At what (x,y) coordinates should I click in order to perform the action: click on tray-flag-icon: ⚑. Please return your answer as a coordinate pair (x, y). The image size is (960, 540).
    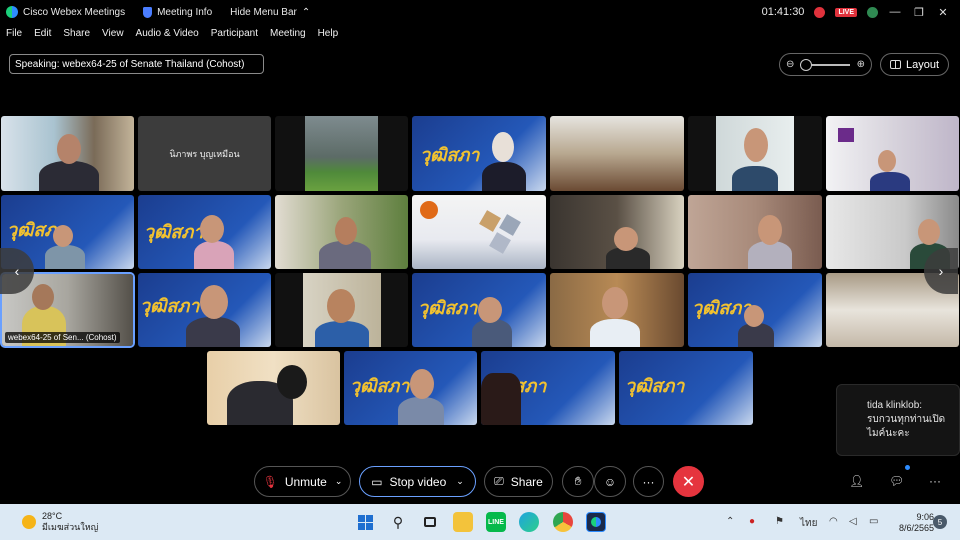
    Looking at the image, I should click on (779, 521).